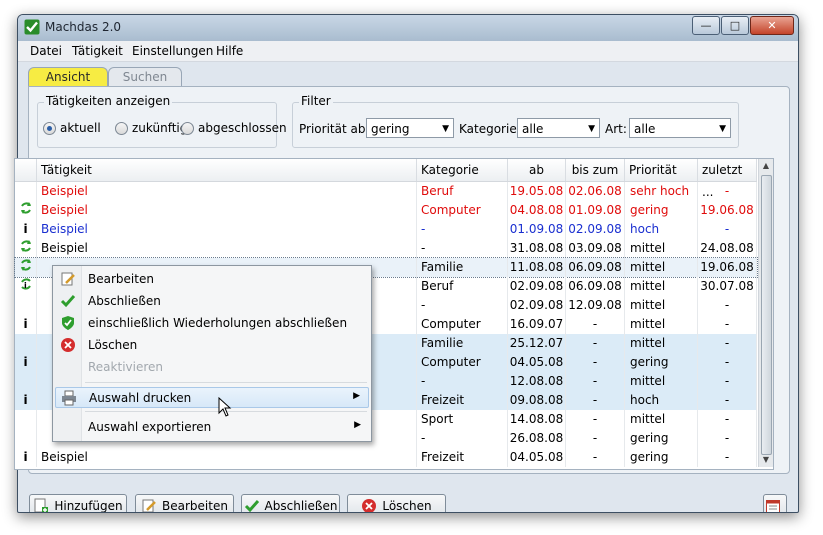  I want to click on table-cell-prio: hoch, so click(661, 229).